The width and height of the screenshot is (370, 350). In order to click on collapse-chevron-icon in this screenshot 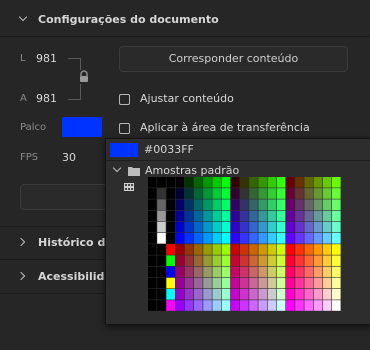, I will do `click(23, 17)`.